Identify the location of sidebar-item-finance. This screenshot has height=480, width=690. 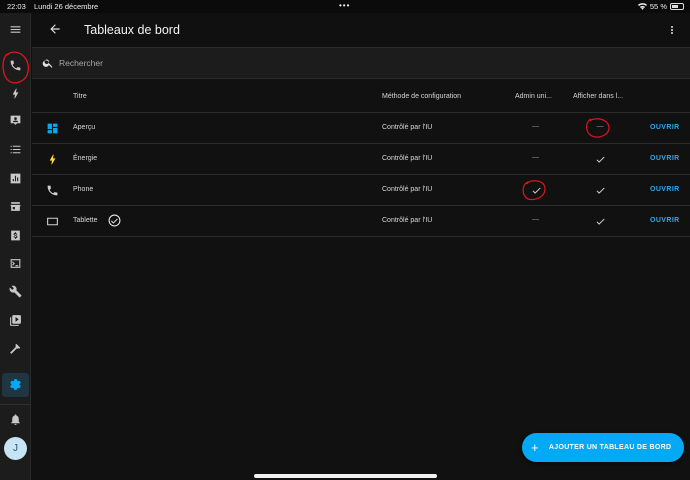
(15, 235).